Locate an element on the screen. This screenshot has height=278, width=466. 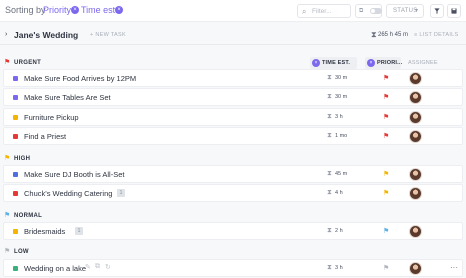
task-name: Furniture Pickup is located at coordinates (51, 117).